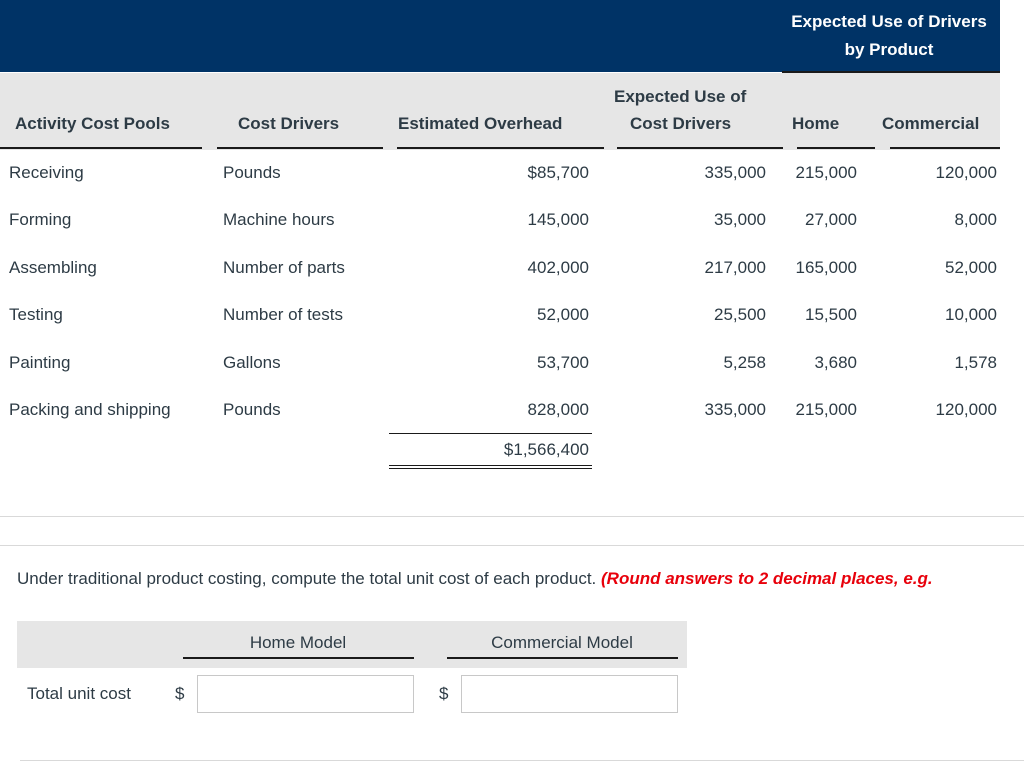  What do you see at coordinates (300, 148) in the screenshot?
I see `col-rule-drivers` at bounding box center [300, 148].